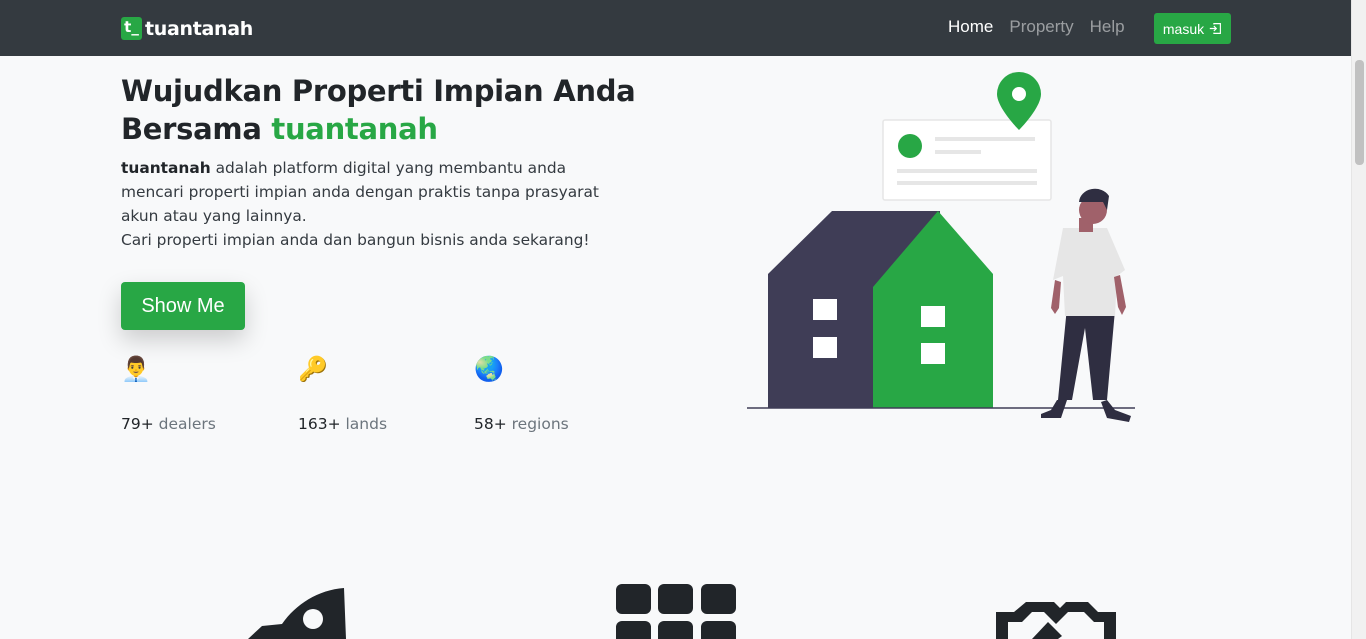 This screenshot has height=639, width=1366. I want to click on stat-lands: 🔑 163+ lands, so click(373, 394).